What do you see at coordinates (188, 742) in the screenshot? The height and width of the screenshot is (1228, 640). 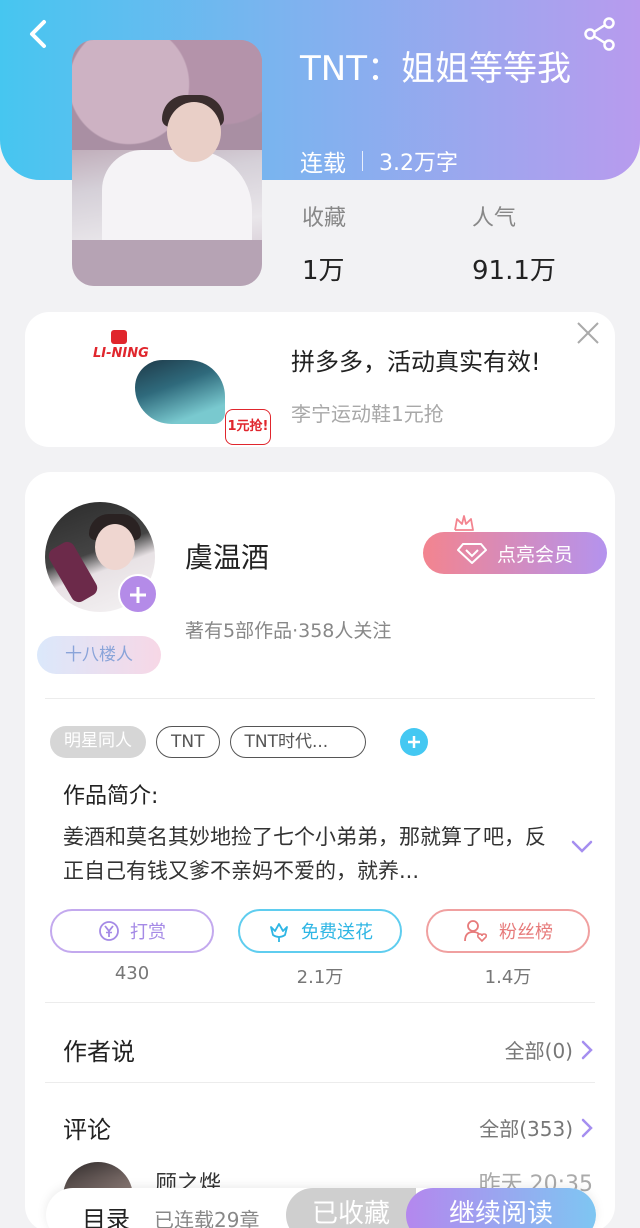 I see `tag-chip: TNT` at bounding box center [188, 742].